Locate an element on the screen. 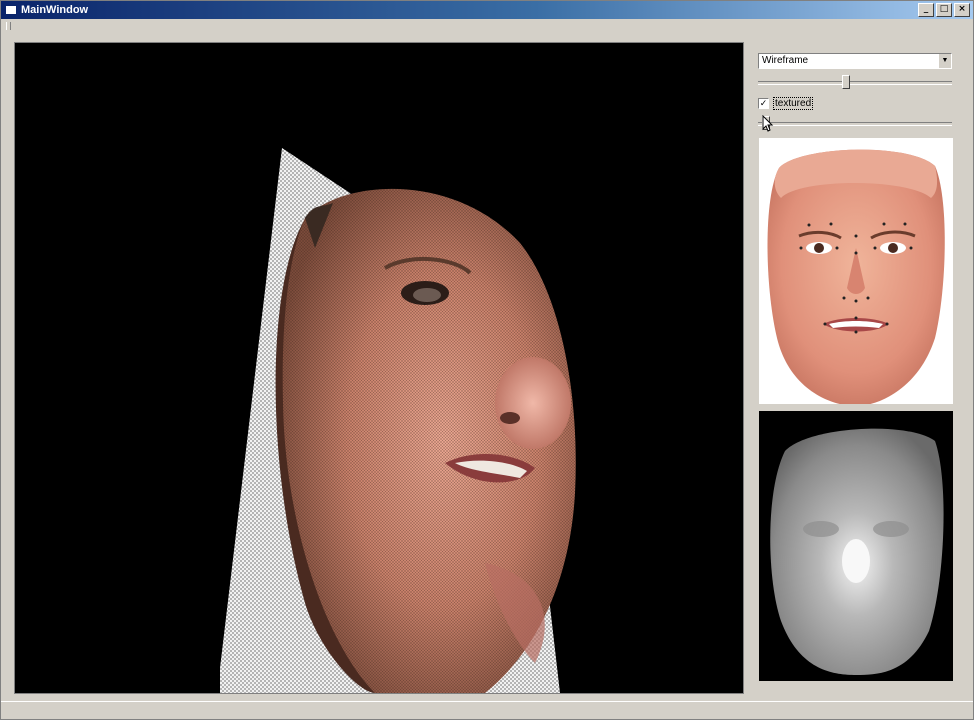 The height and width of the screenshot is (720, 974). maximize-button: □ is located at coordinates (944, 10).